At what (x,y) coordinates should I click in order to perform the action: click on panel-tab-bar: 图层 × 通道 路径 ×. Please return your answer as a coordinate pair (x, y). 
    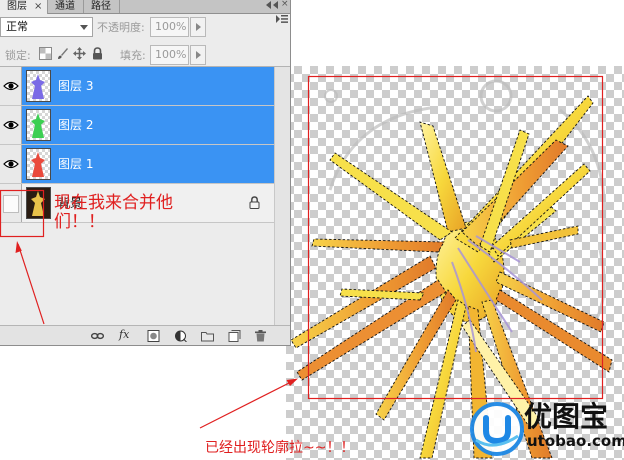
    Looking at the image, I should click on (145, 7).